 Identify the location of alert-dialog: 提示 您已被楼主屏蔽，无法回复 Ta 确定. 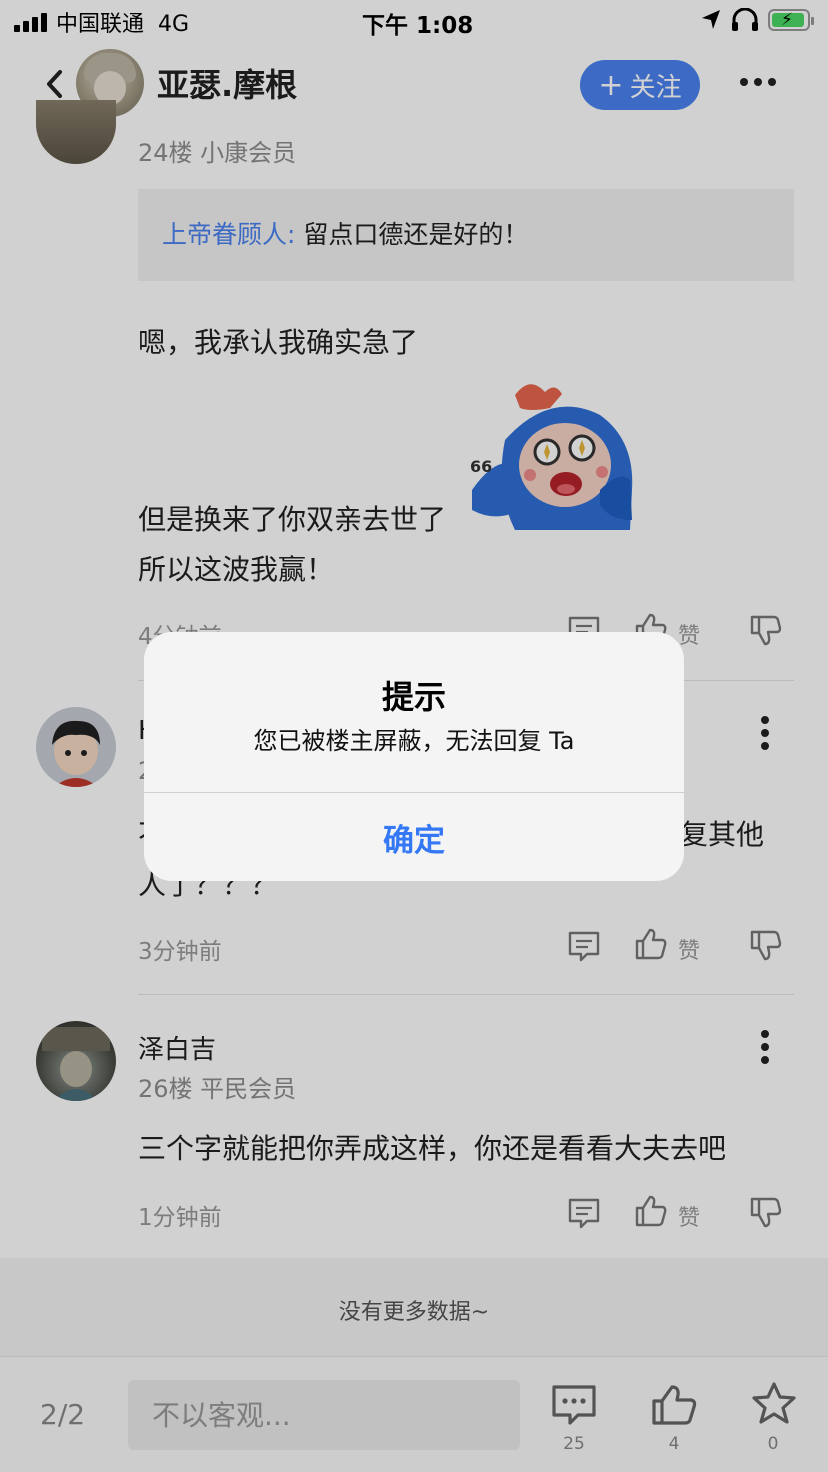
(414, 756).